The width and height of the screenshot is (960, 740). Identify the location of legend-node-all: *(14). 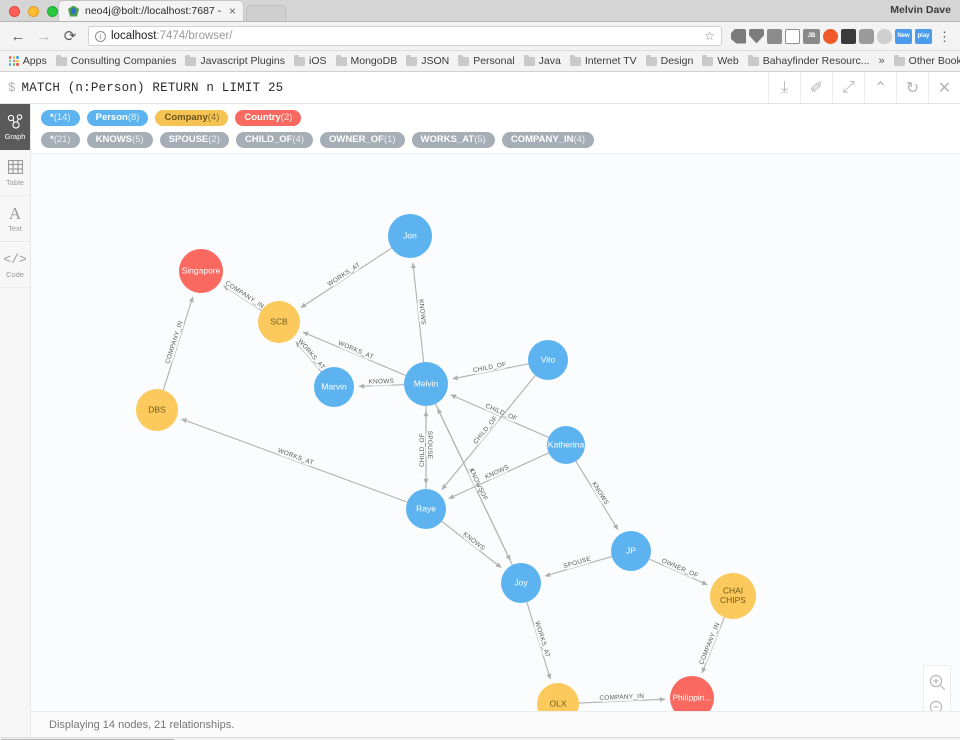
(60, 118).